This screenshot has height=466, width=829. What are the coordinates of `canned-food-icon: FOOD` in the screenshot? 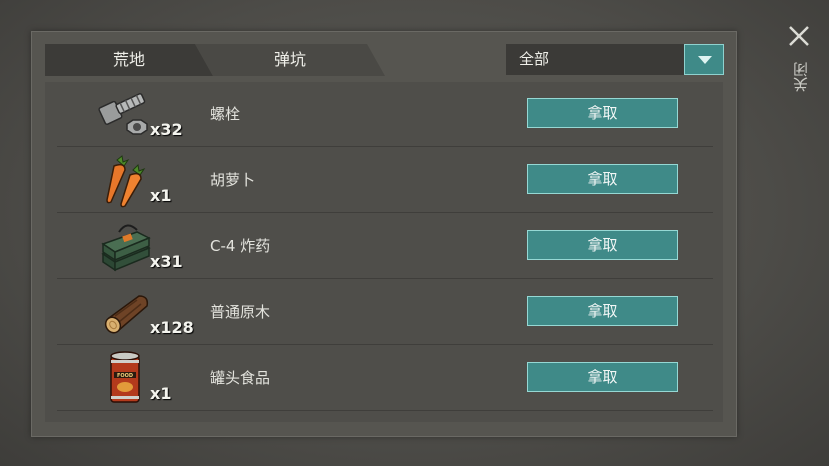 It's located at (125, 377).